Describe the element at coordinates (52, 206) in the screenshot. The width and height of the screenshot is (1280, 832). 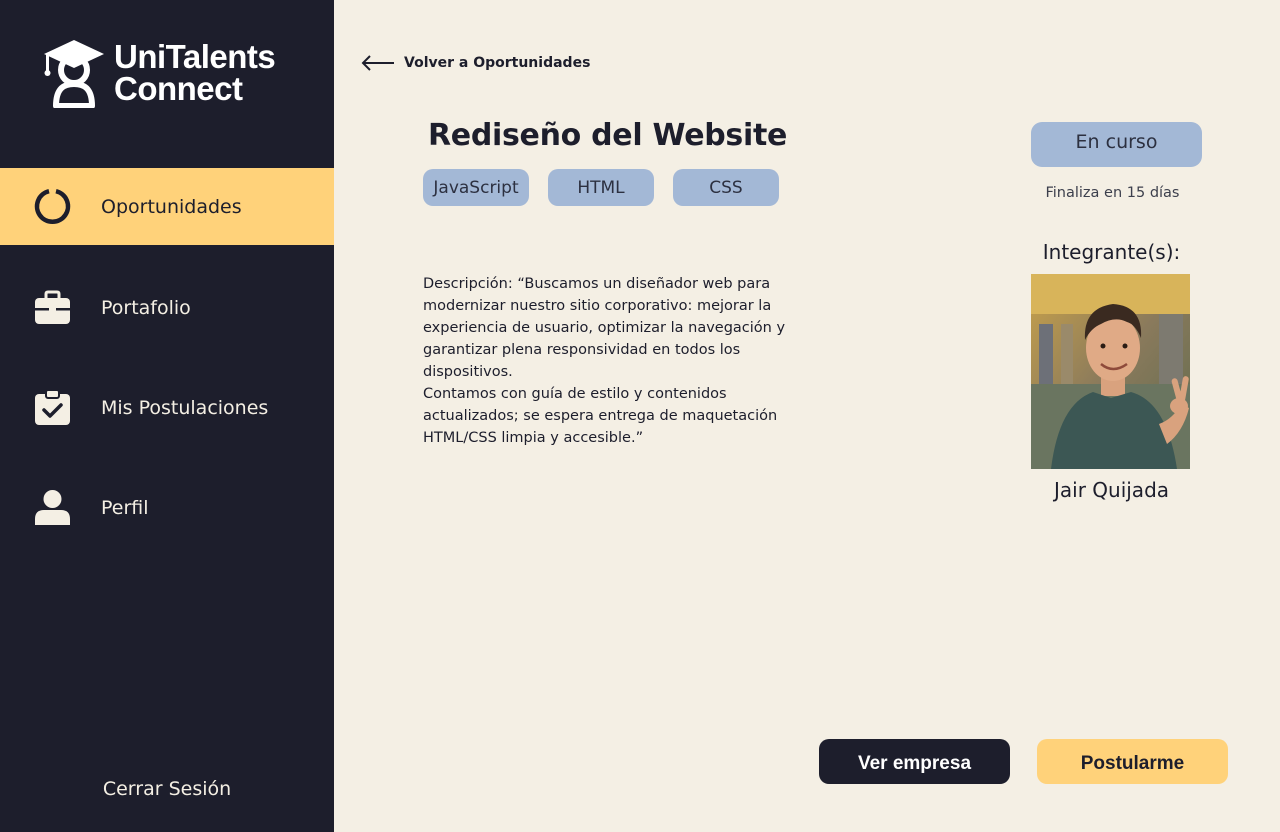
I see `circle-progress-icon` at that location.